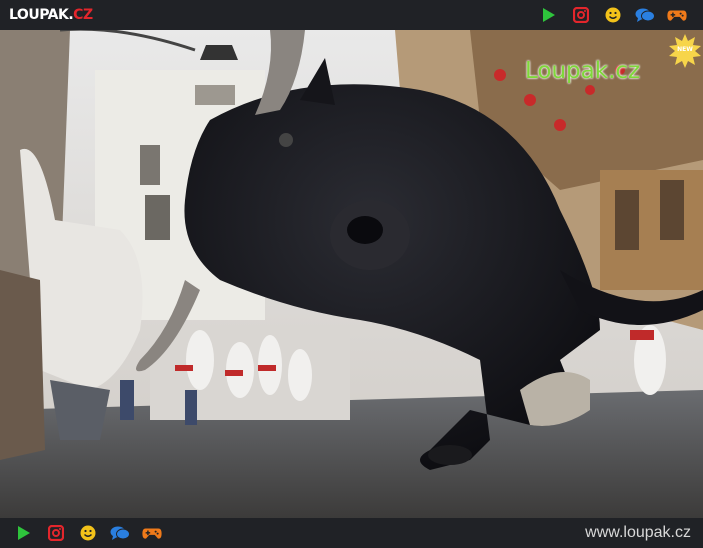 Image resolution: width=703 pixels, height=548 pixels. What do you see at coordinates (41, 15) in the screenshot?
I see `logo-main-text: LOUPAK.` at bounding box center [41, 15].